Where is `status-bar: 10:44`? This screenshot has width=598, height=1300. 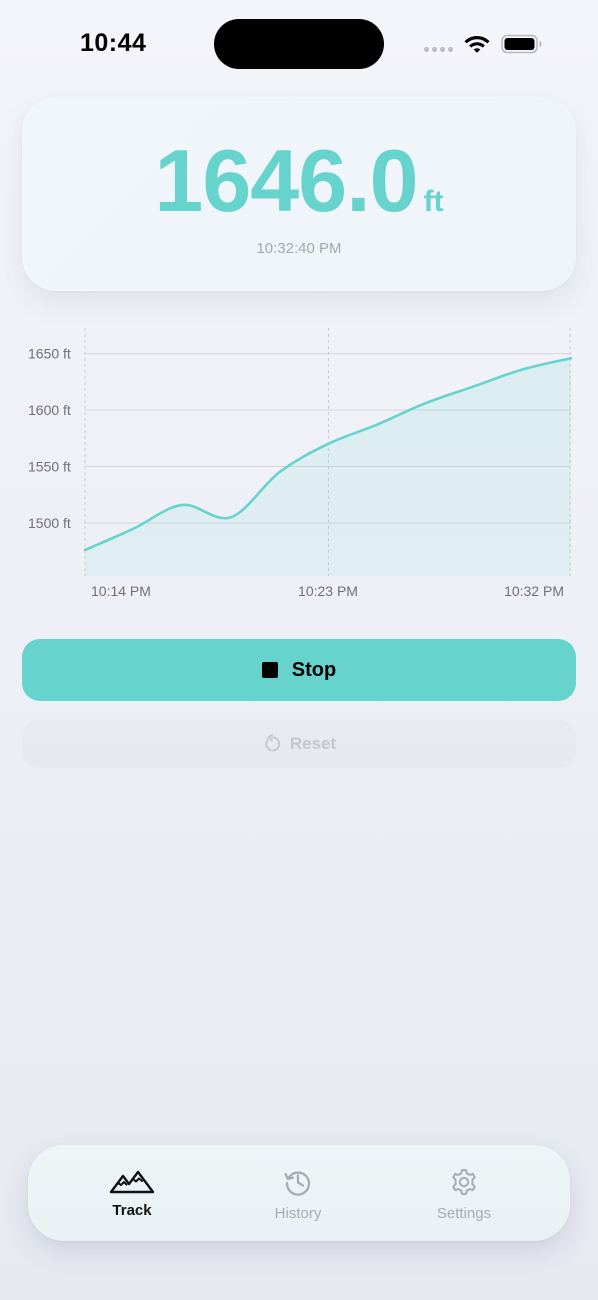 status-bar: 10:44 is located at coordinates (299, 45).